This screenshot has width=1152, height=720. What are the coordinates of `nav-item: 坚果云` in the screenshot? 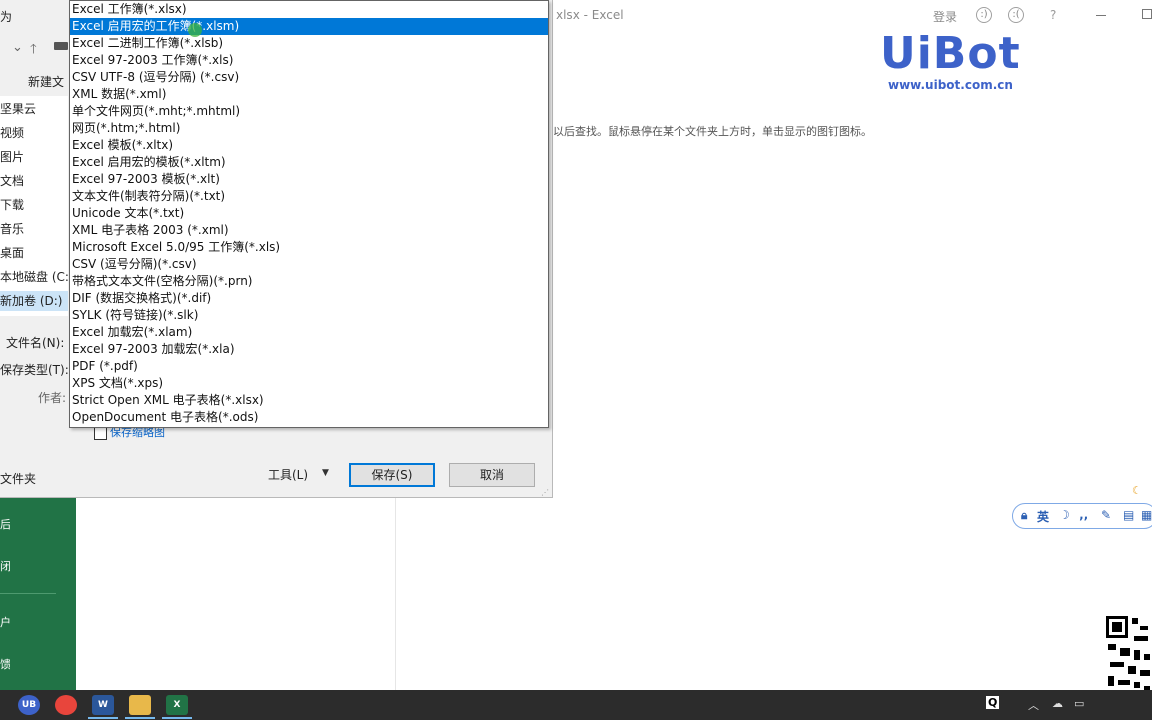 It's located at (34, 109).